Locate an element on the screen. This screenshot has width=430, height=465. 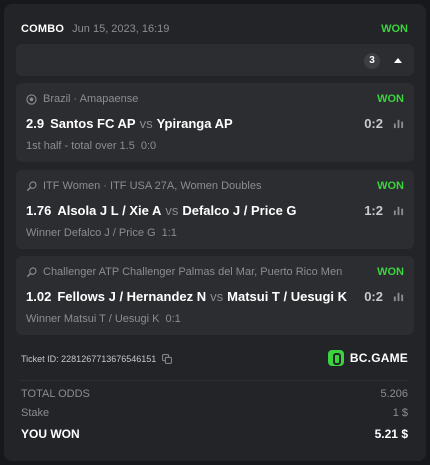
event-market: 1st half - total over 1.5 0:0 is located at coordinates (91, 146).